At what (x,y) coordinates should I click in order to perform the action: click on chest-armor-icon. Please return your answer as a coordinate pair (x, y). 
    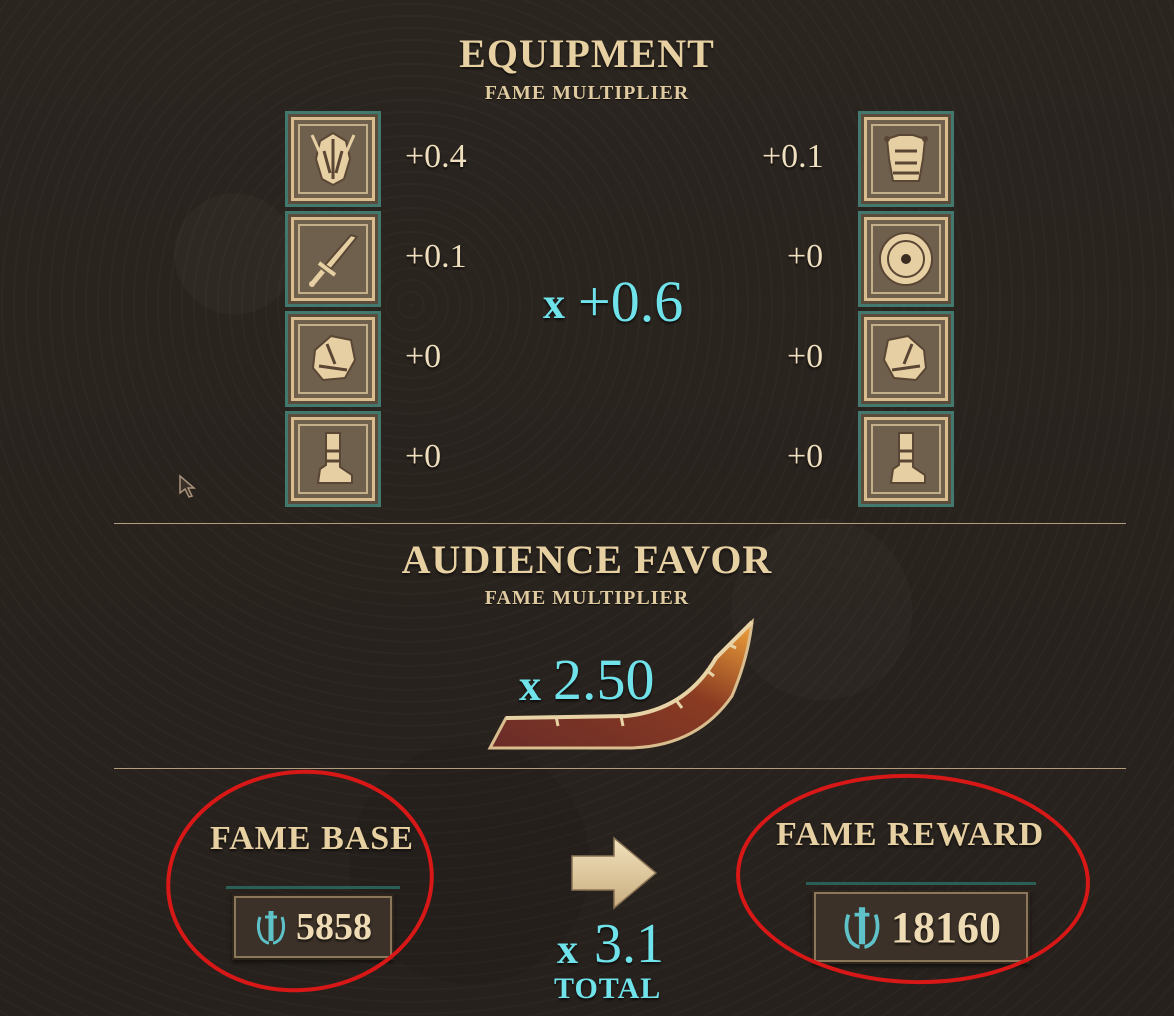
    Looking at the image, I should click on (906, 158).